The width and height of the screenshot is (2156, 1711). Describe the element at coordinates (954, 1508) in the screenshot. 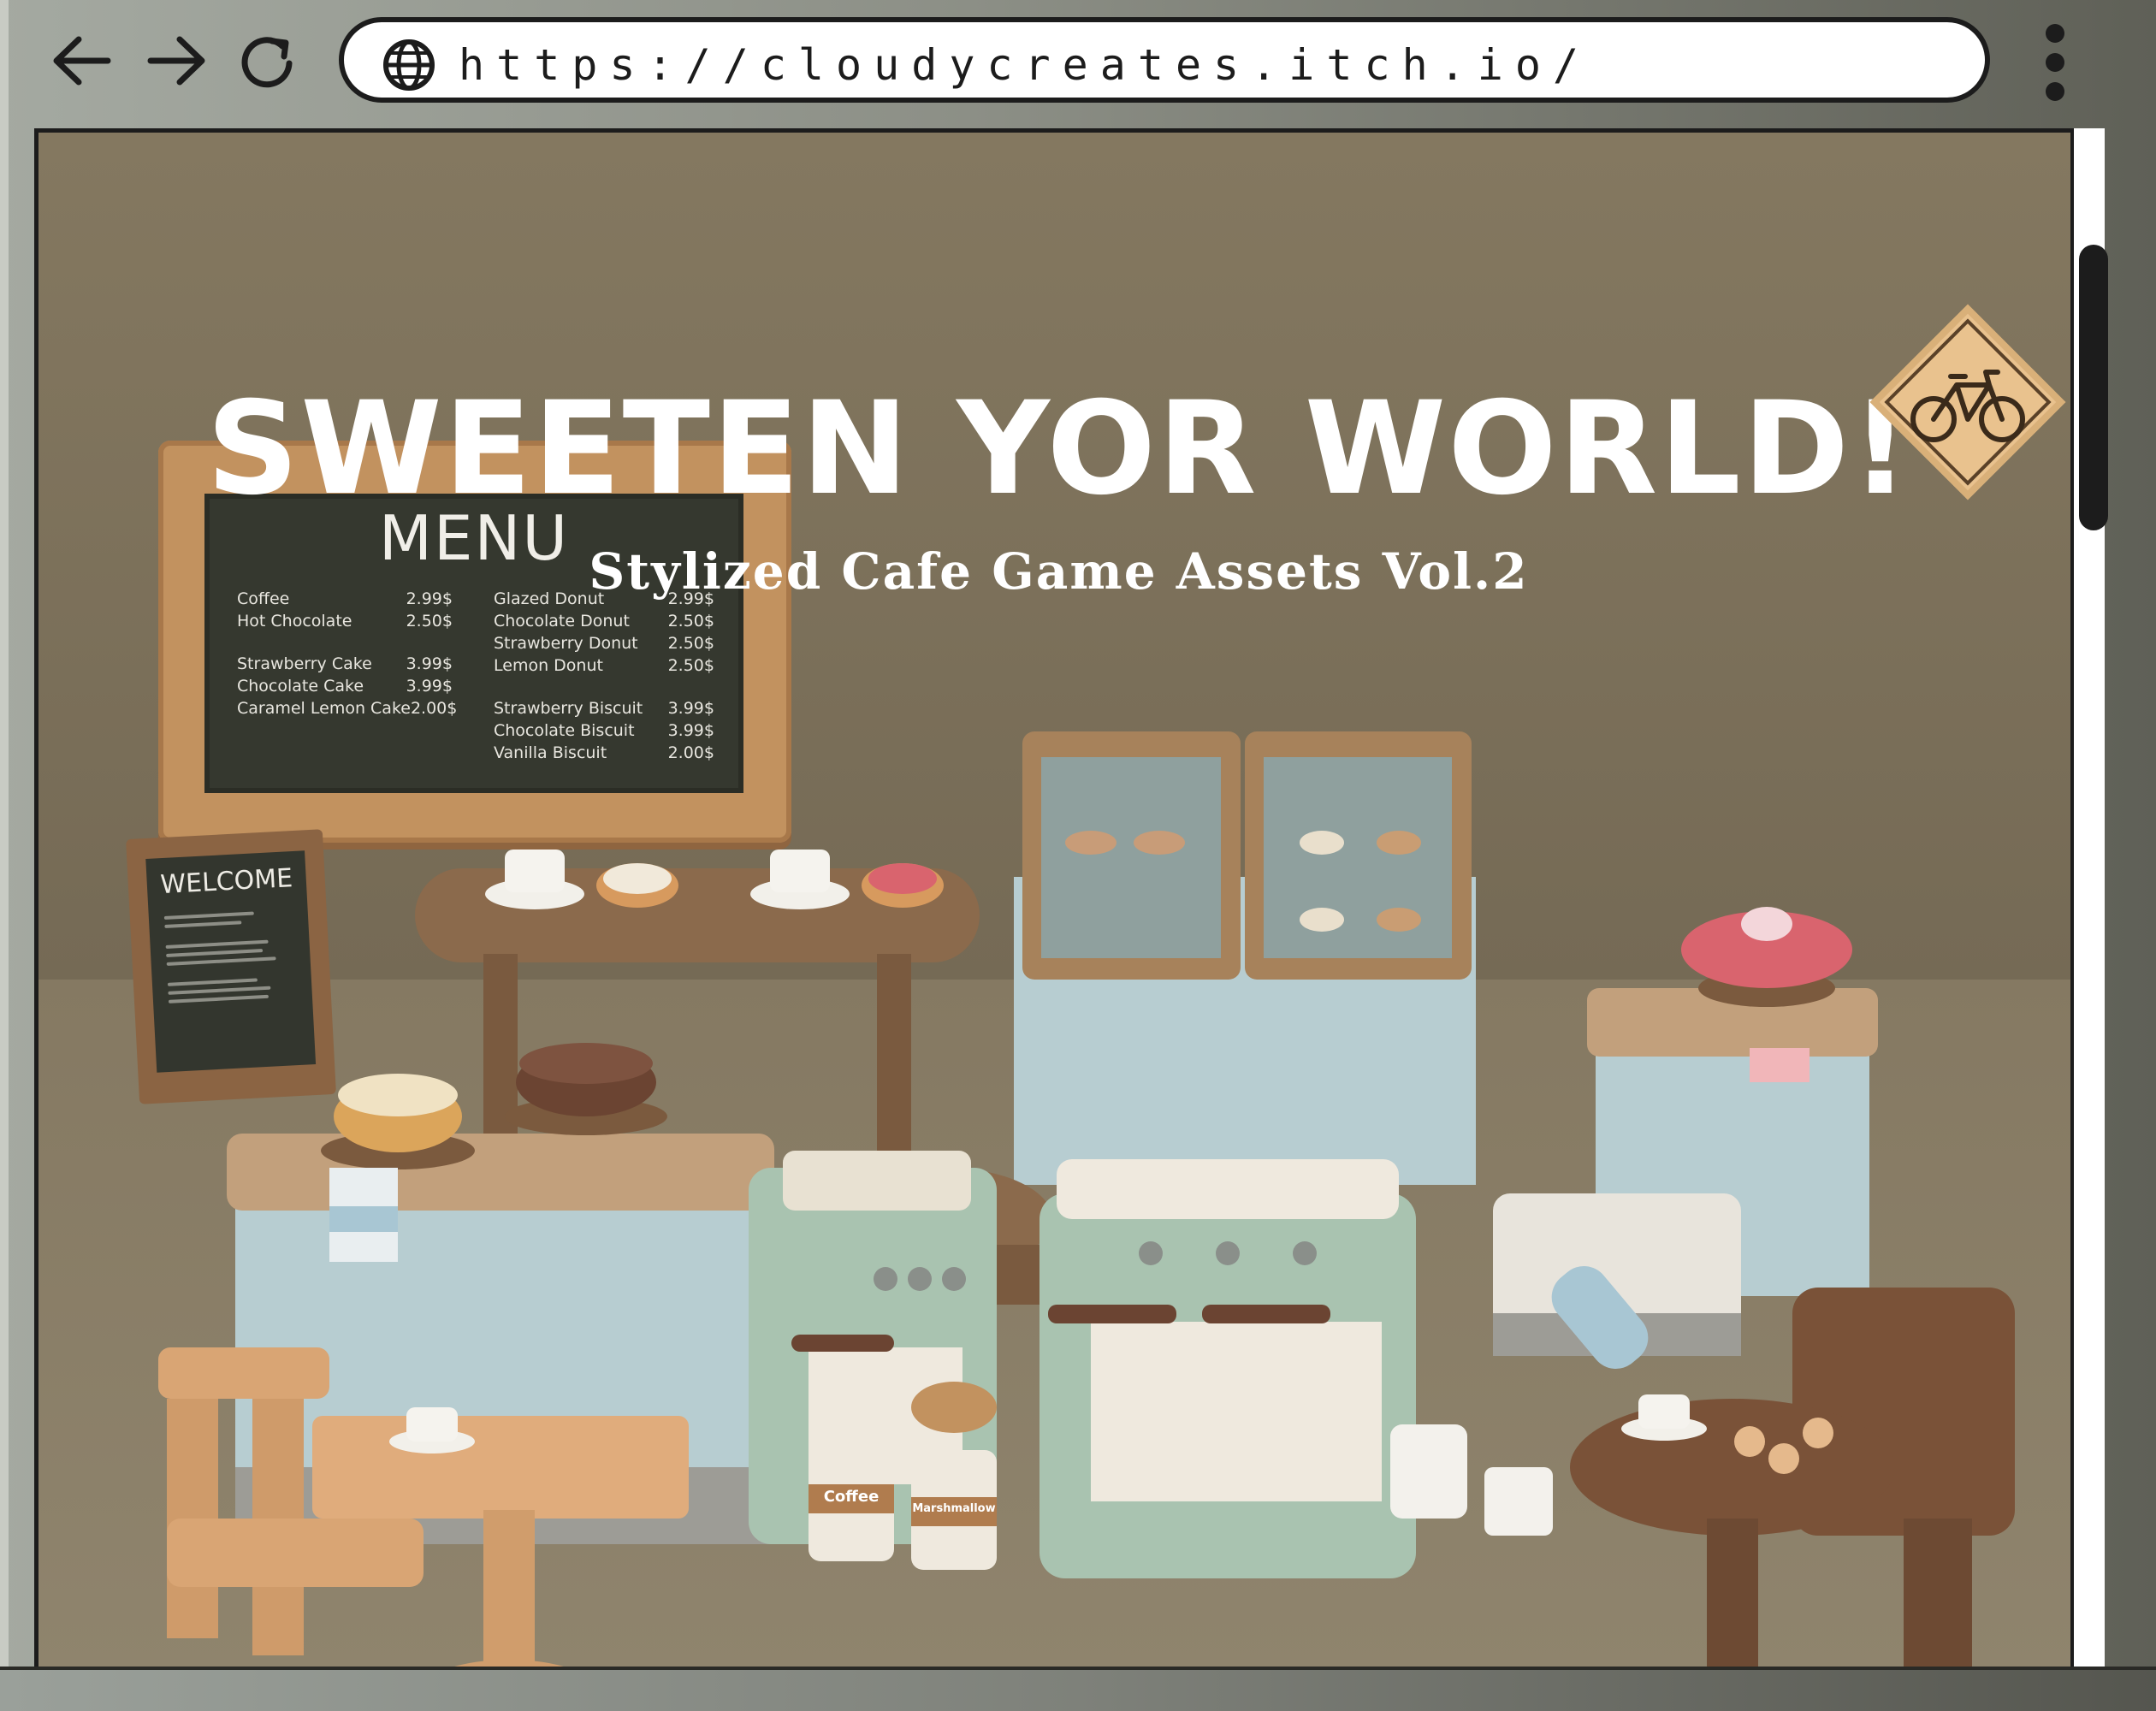

I see `marshmallow-jar-label: Marshmallow` at that location.